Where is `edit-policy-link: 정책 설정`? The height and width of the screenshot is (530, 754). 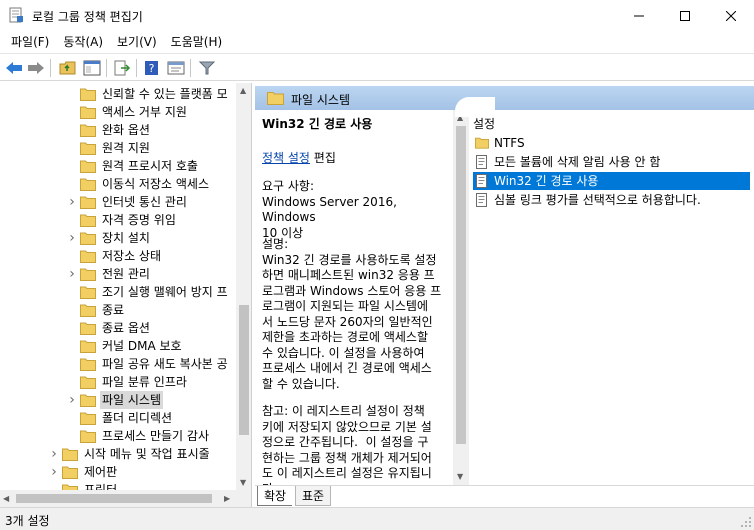 edit-policy-link: 정책 설정 is located at coordinates (286, 158).